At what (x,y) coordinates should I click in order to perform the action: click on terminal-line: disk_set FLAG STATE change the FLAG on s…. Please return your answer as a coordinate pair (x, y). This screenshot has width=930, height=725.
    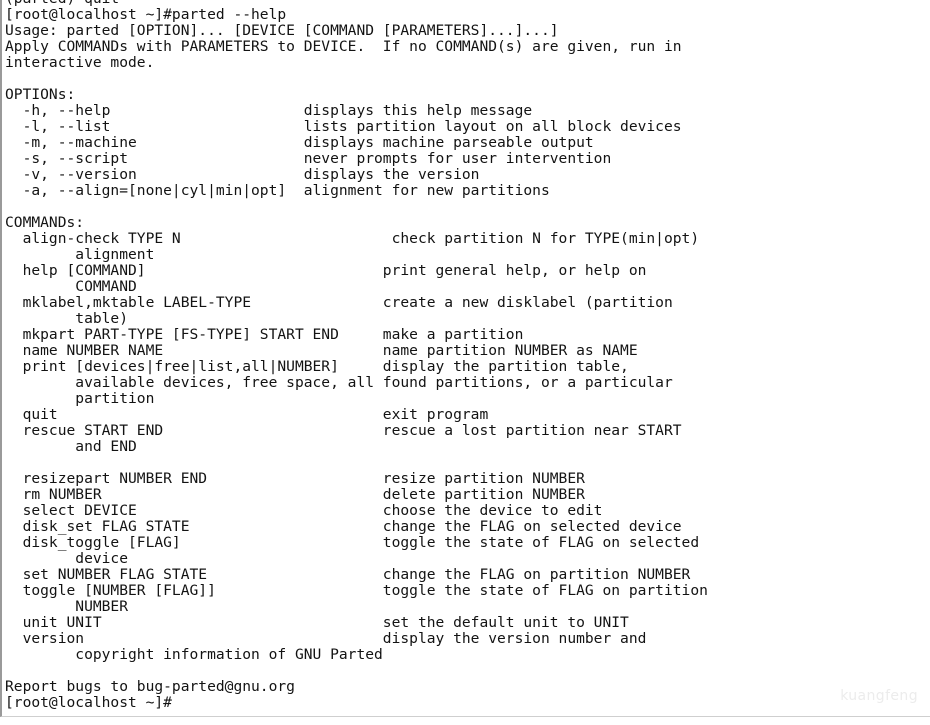
    Looking at the image, I should click on (343, 526).